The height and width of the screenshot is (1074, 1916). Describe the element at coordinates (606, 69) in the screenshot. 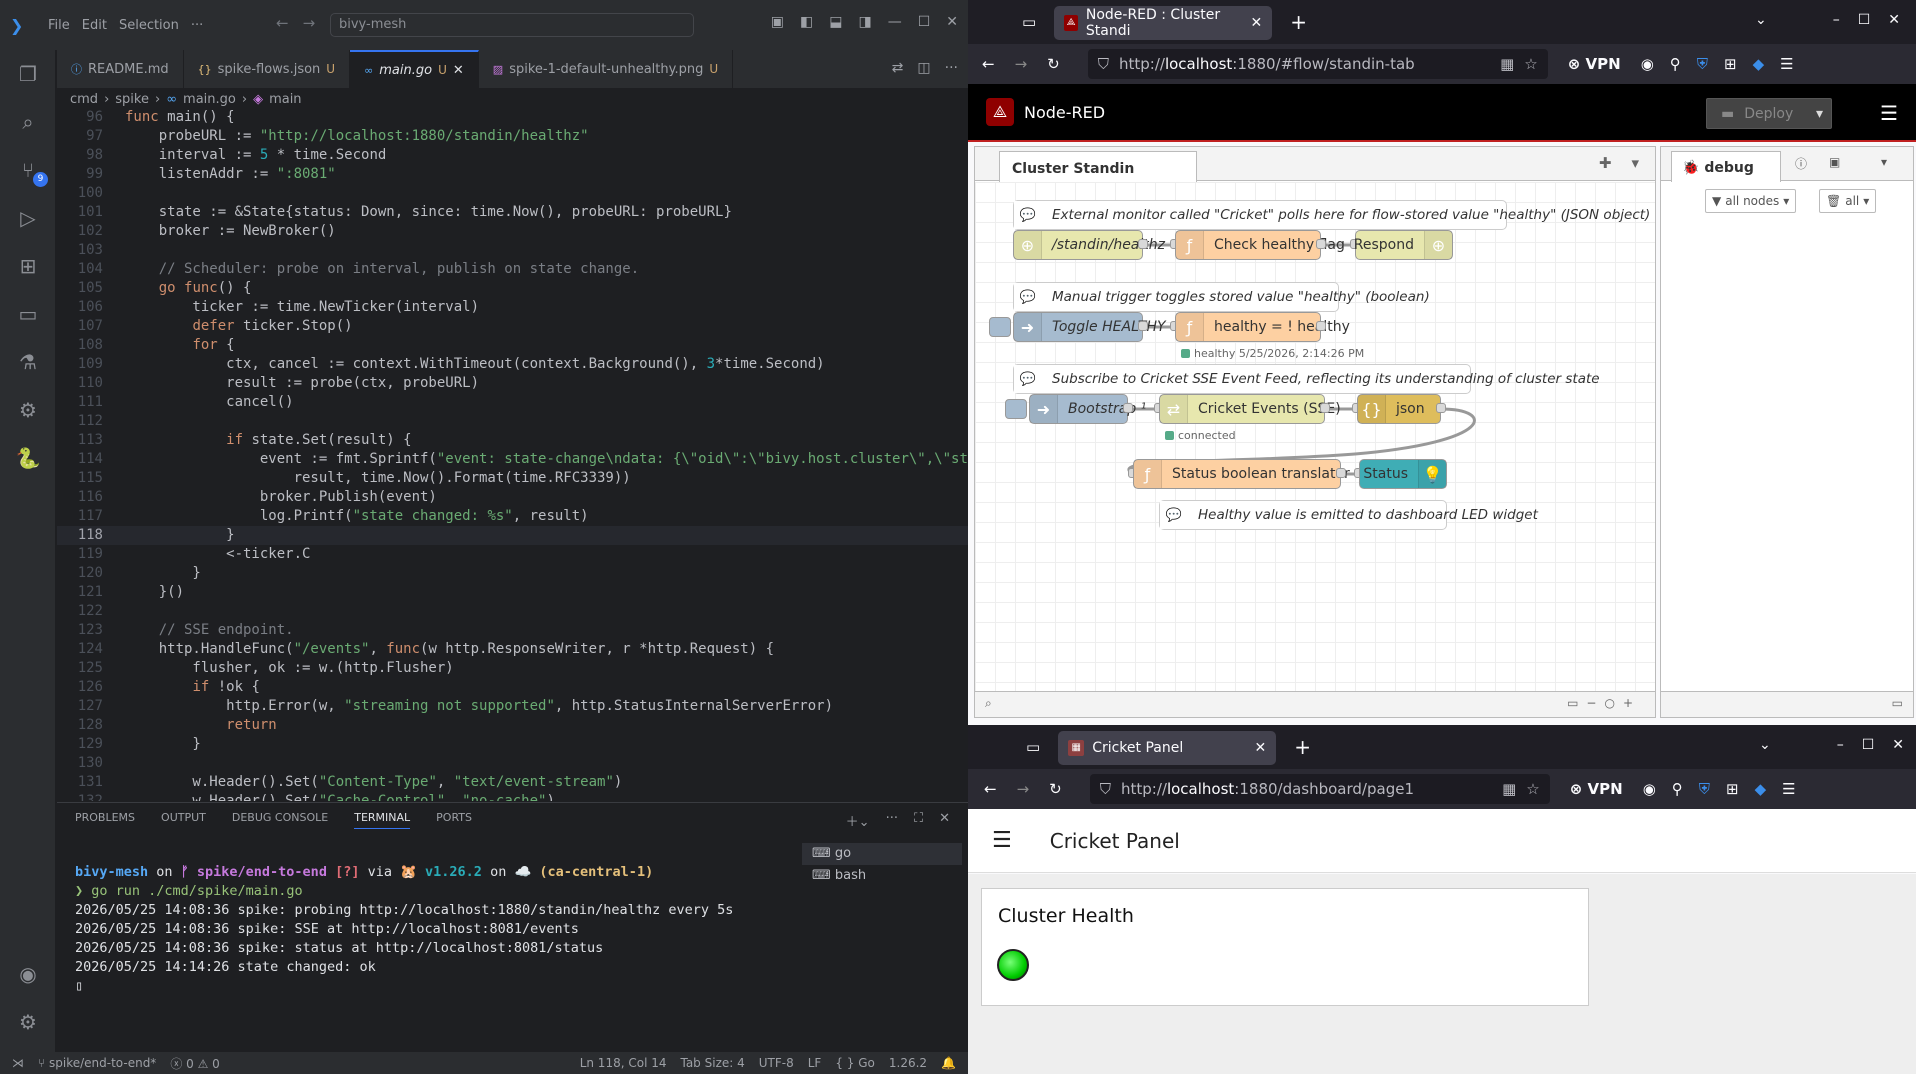

I see `tab-png: ▨ spike-1-default-unhealthy.png U` at that location.